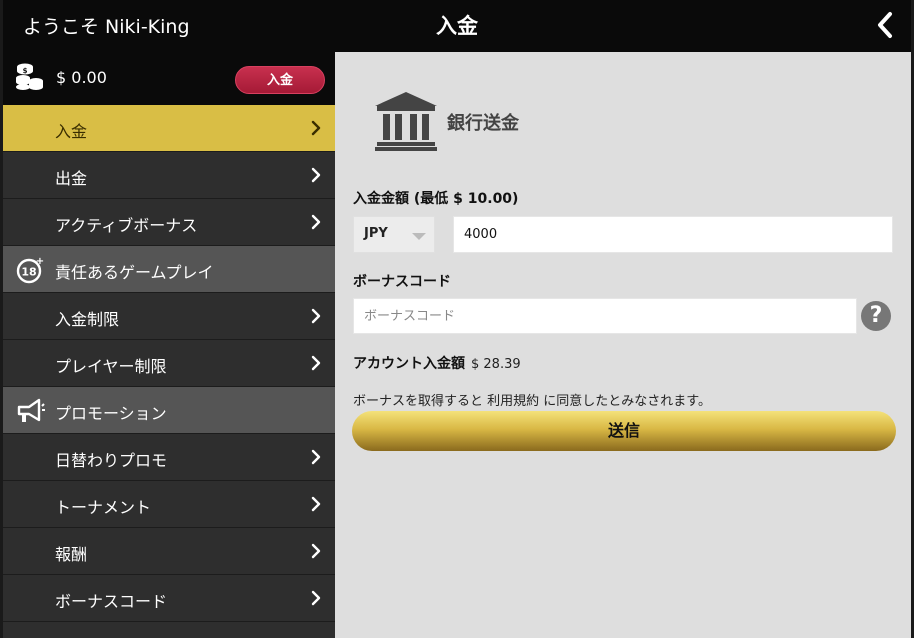  Describe the element at coordinates (103, 507) in the screenshot. I see `sidebar-item-label: トーナメント` at that location.